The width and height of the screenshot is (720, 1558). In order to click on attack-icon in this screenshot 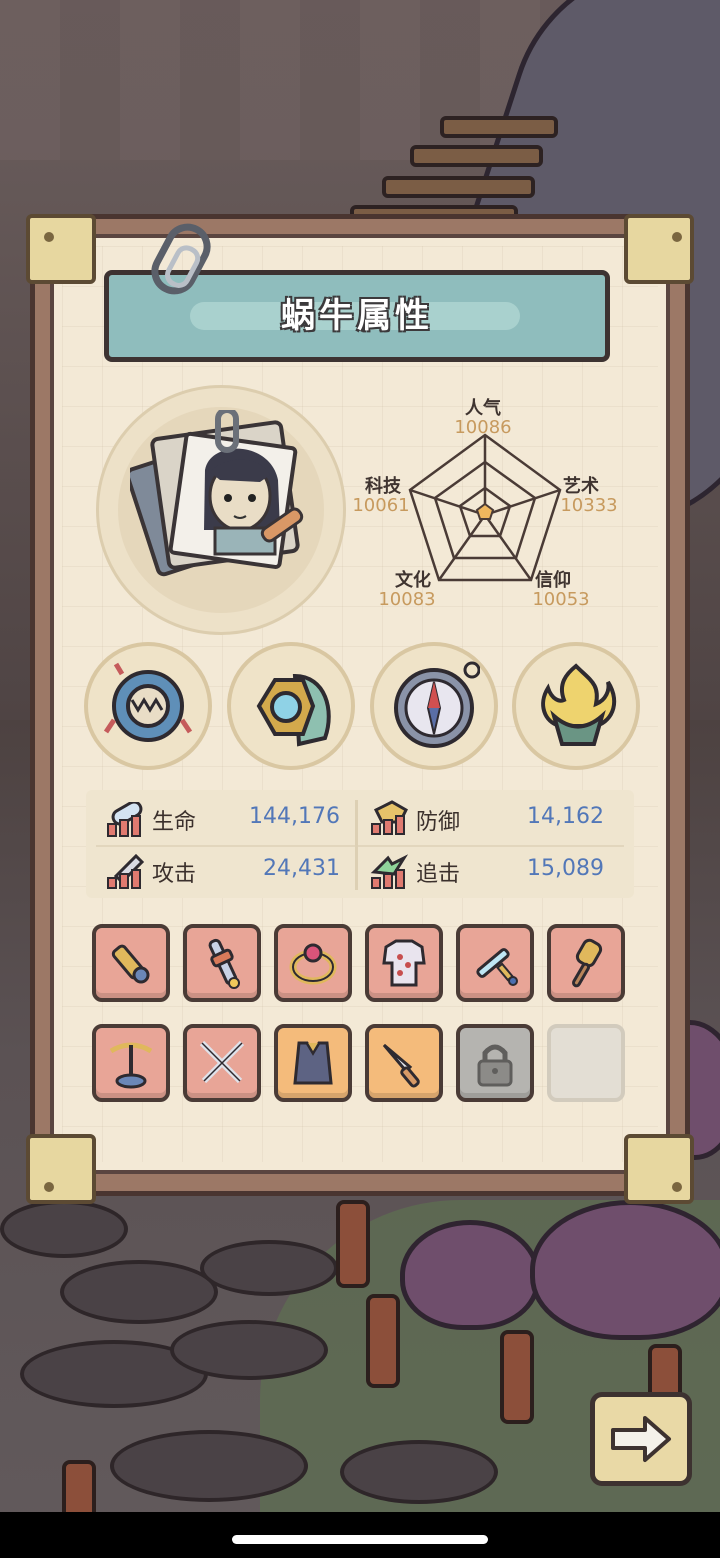, I will do `click(126, 871)`.